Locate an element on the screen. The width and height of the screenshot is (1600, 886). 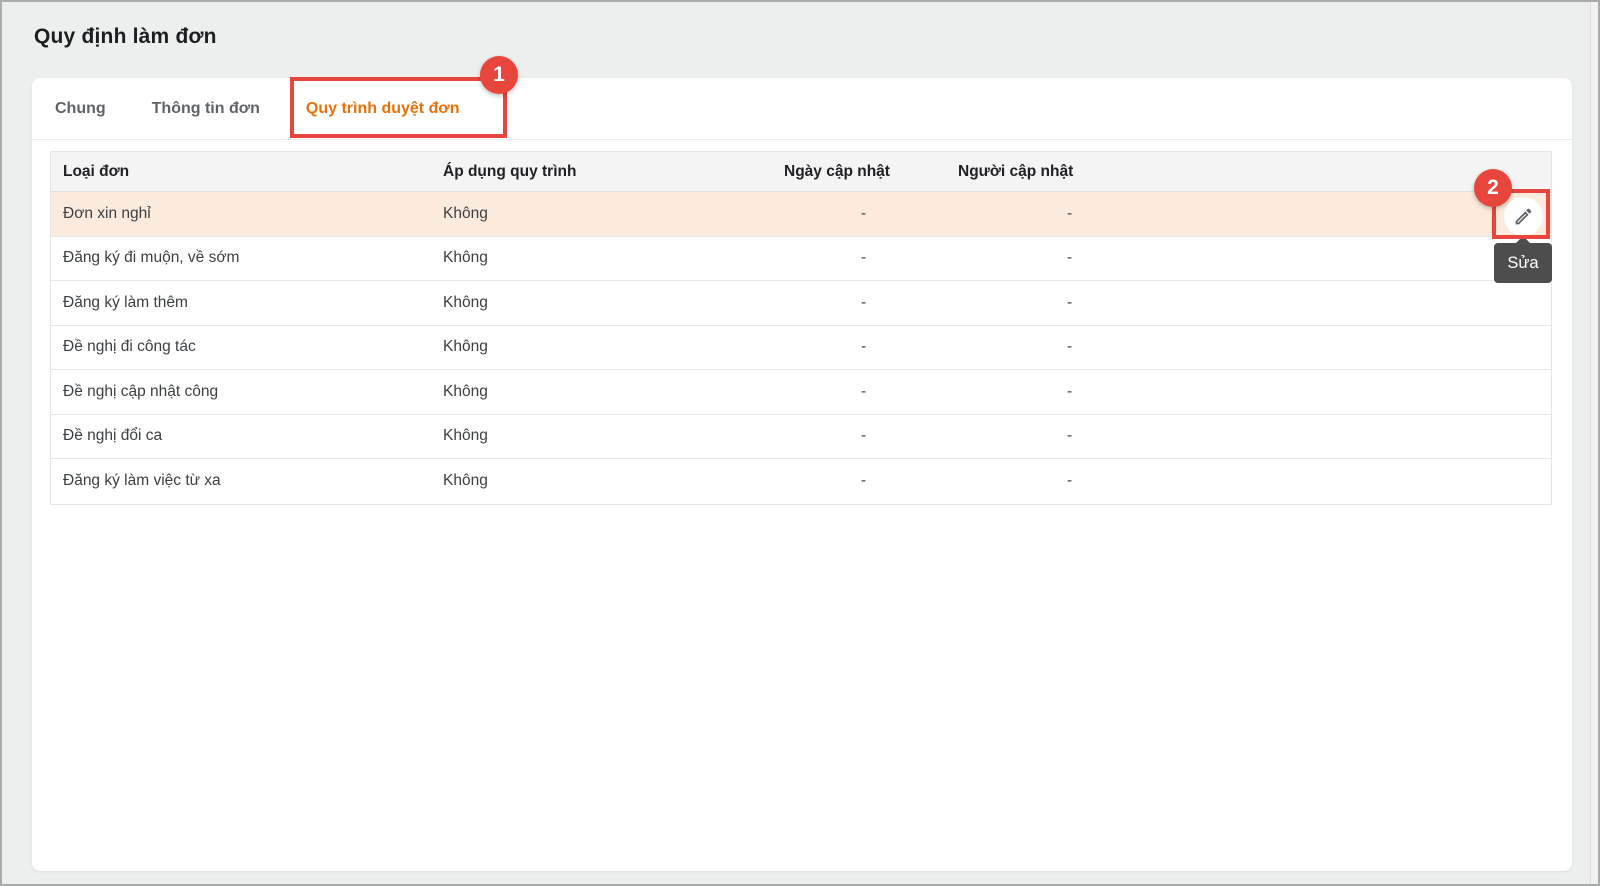
column-header-nguoi-cap-nhat: Người cập nhật is located at coordinates (1016, 171).